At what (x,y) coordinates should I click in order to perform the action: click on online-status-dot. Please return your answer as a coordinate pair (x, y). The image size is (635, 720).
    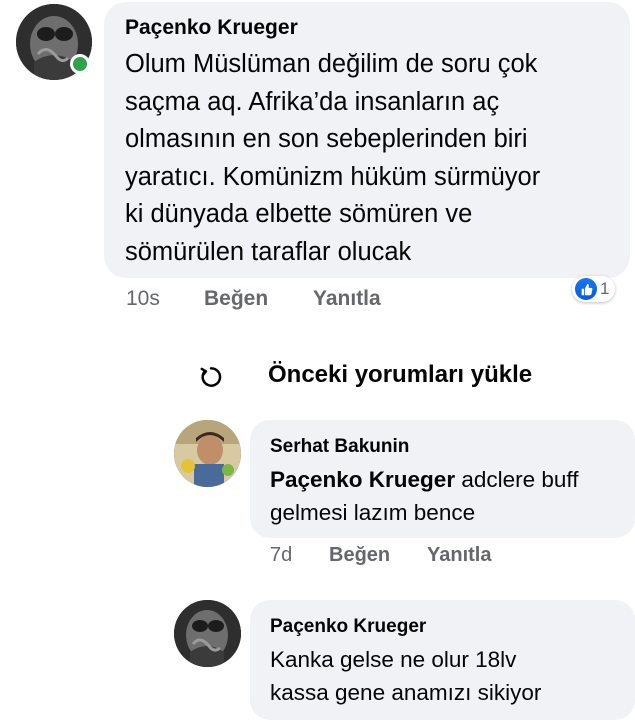
    Looking at the image, I should click on (80, 64).